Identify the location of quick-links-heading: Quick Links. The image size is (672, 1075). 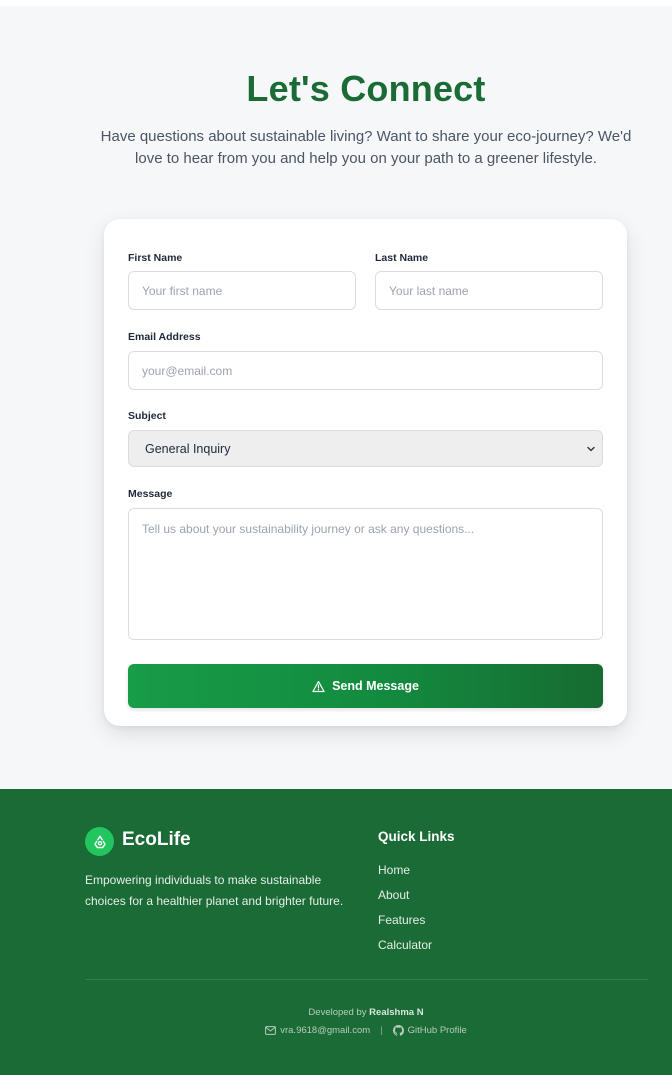
(416, 836).